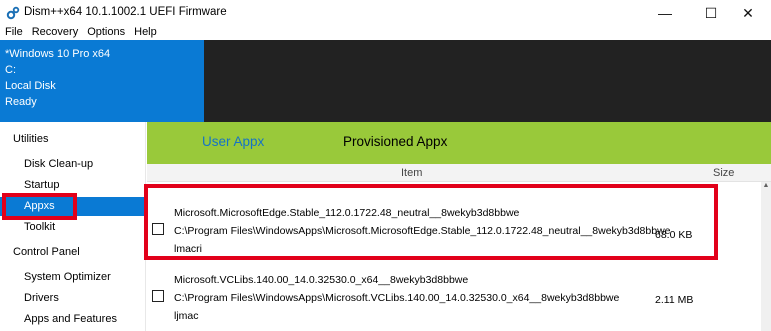 Image resolution: width=771 pixels, height=331 pixels. What do you see at coordinates (10, 70) in the screenshot?
I see `drive-letter: C:` at bounding box center [10, 70].